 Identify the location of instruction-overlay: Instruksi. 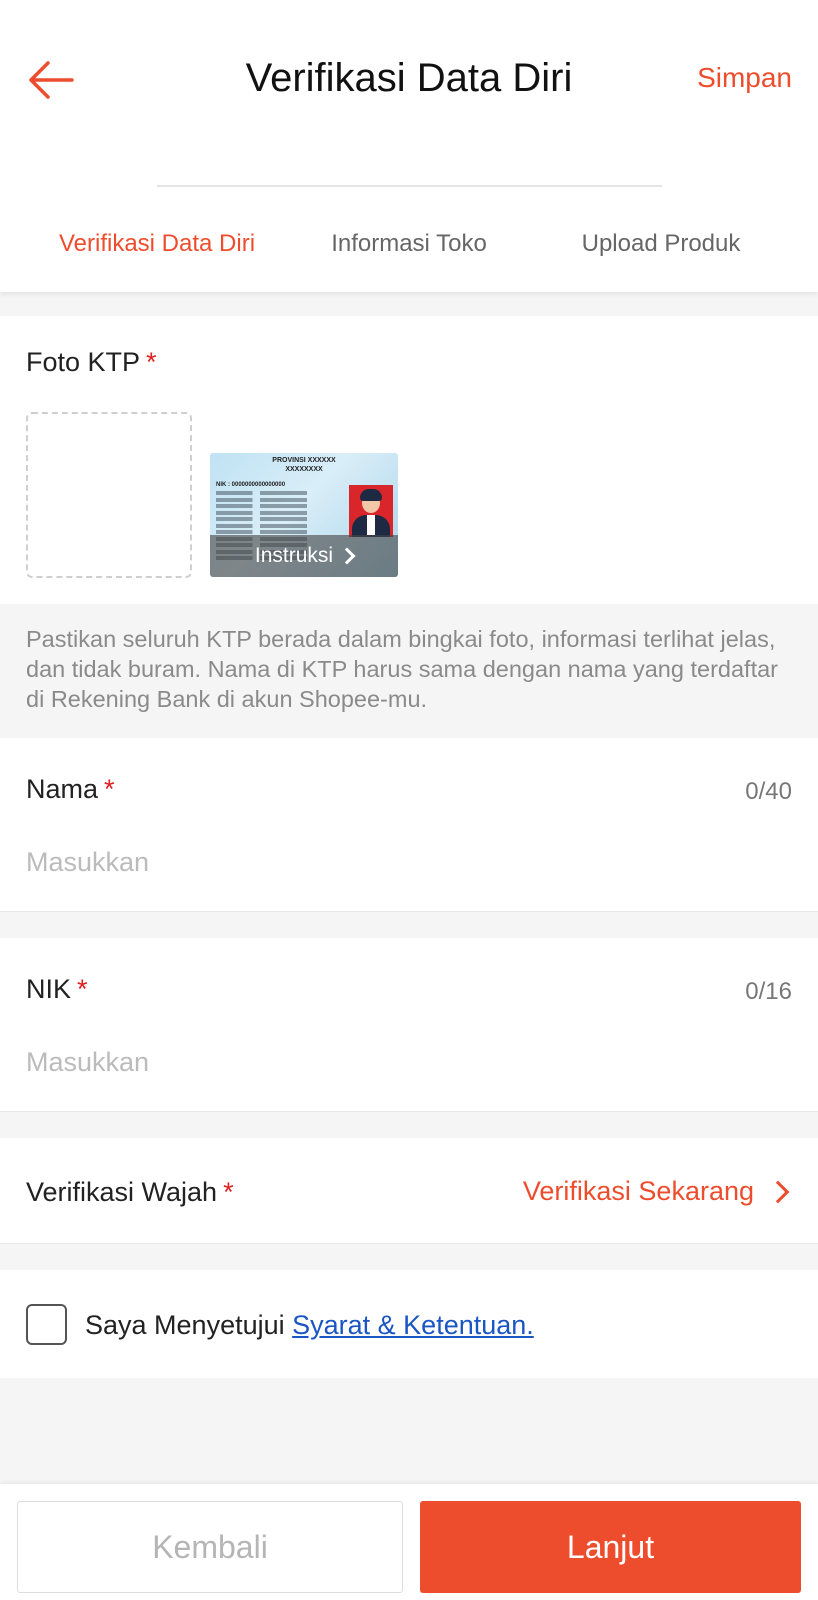
(304, 556).